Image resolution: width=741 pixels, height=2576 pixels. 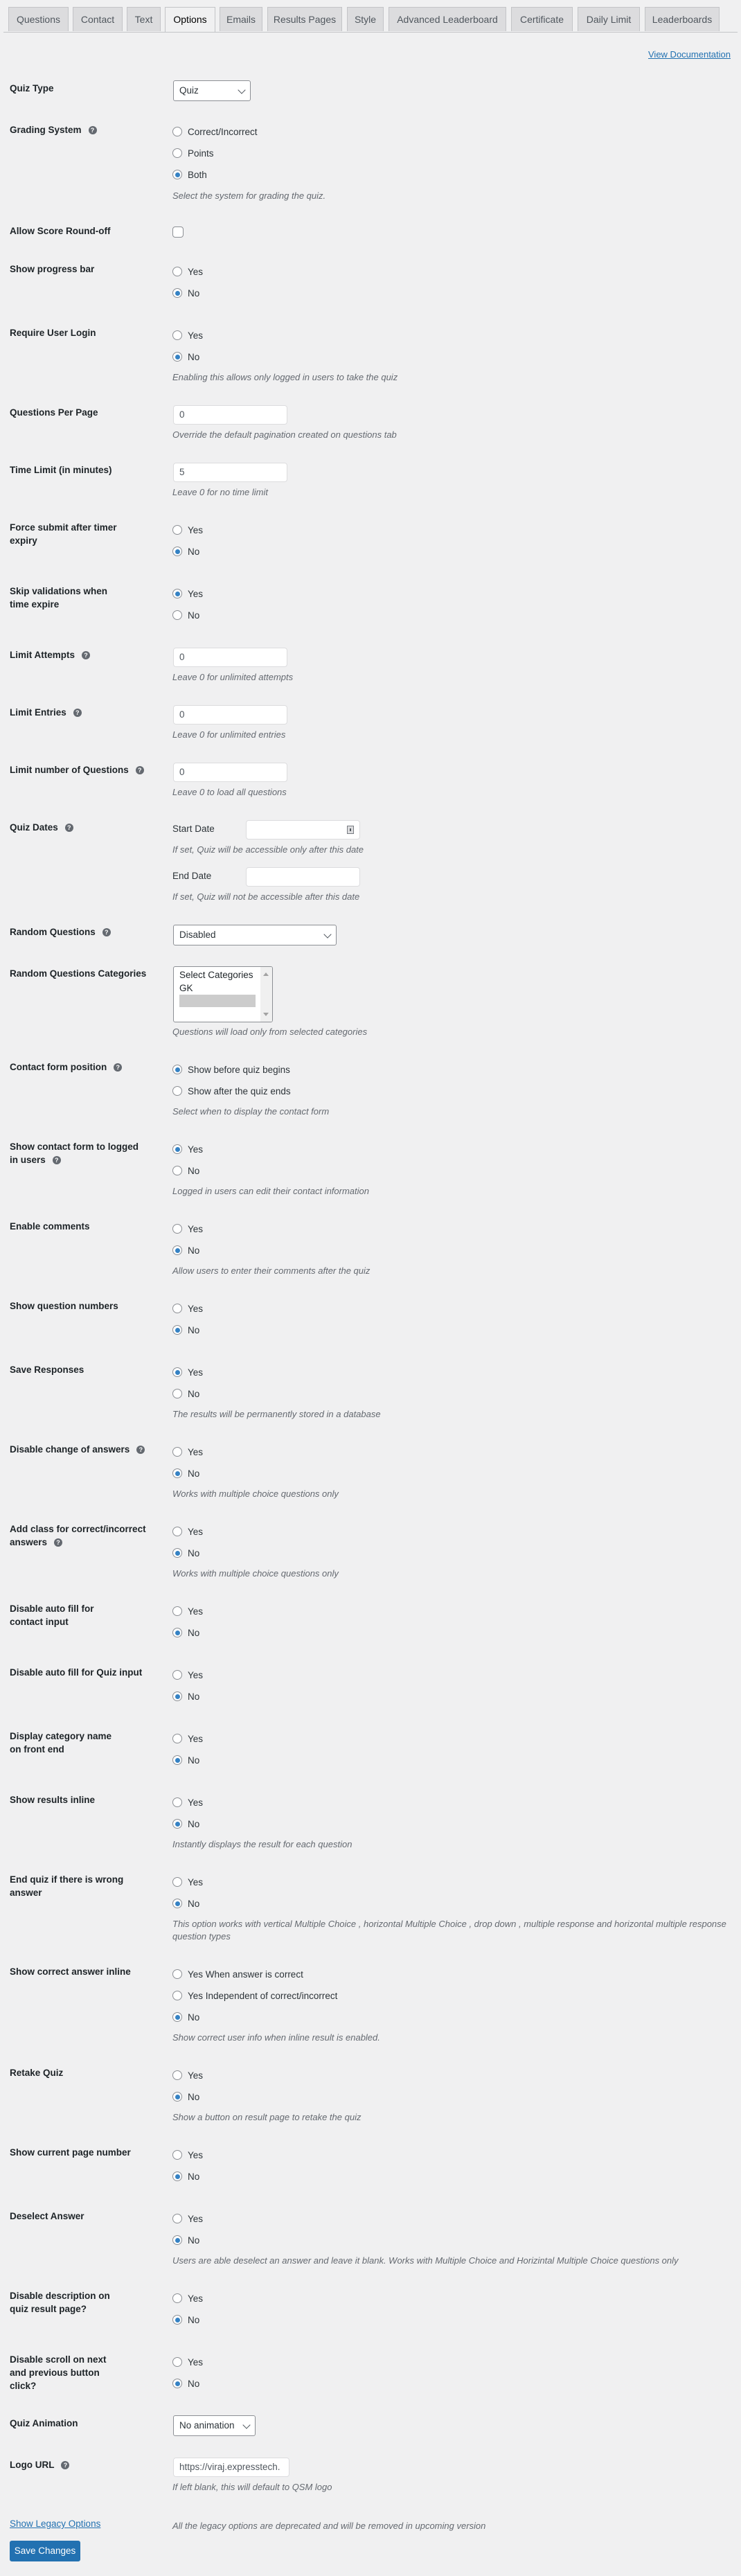 I want to click on disable-scroll-option-yes: Yes, so click(x=187, y=2362).